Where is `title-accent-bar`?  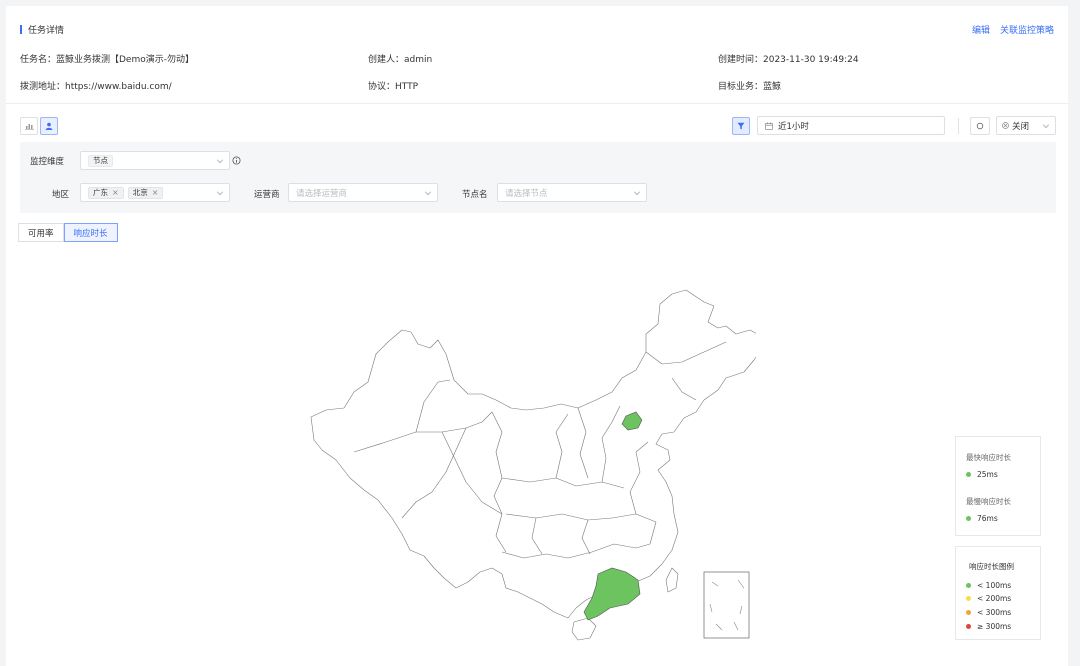
title-accent-bar is located at coordinates (21, 29).